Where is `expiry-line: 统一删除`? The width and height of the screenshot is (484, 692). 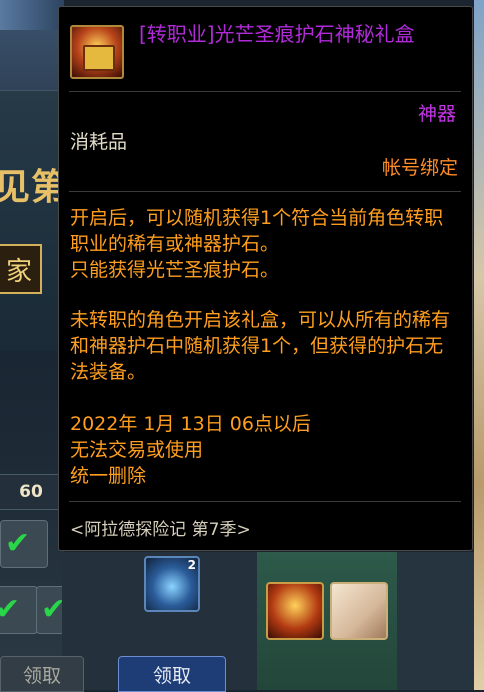 expiry-line: 统一删除 is located at coordinates (108, 476).